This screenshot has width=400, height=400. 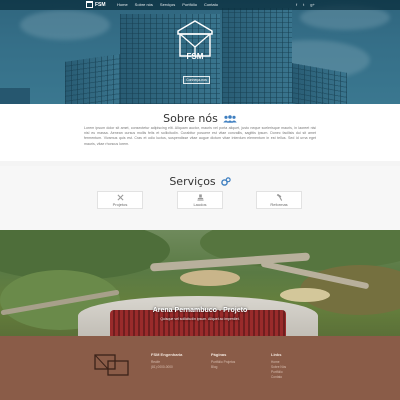 I want to click on service-card-projetos: Projetos, so click(x=120, y=200).